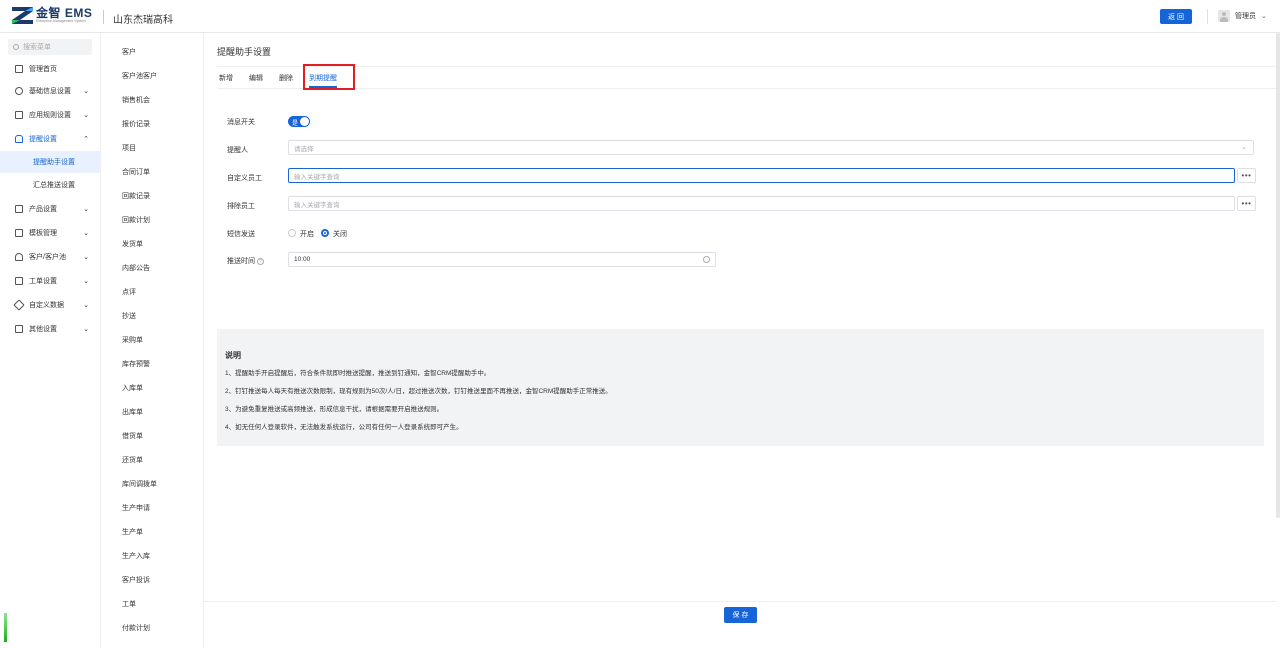 Image resolution: width=1280 pixels, height=648 pixels. What do you see at coordinates (233, 355) in the screenshot?
I see `description-title: 说明` at bounding box center [233, 355].